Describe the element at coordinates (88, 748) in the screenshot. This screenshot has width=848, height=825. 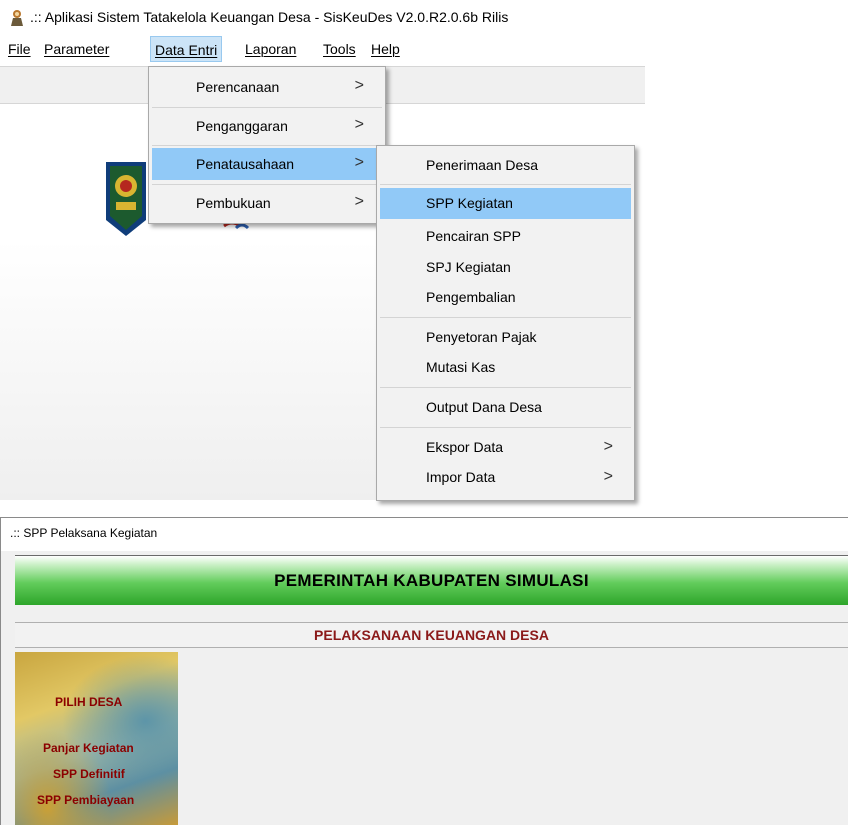
I see `side-menu-panjar-kegiatan: Panjar Kegiatan` at that location.